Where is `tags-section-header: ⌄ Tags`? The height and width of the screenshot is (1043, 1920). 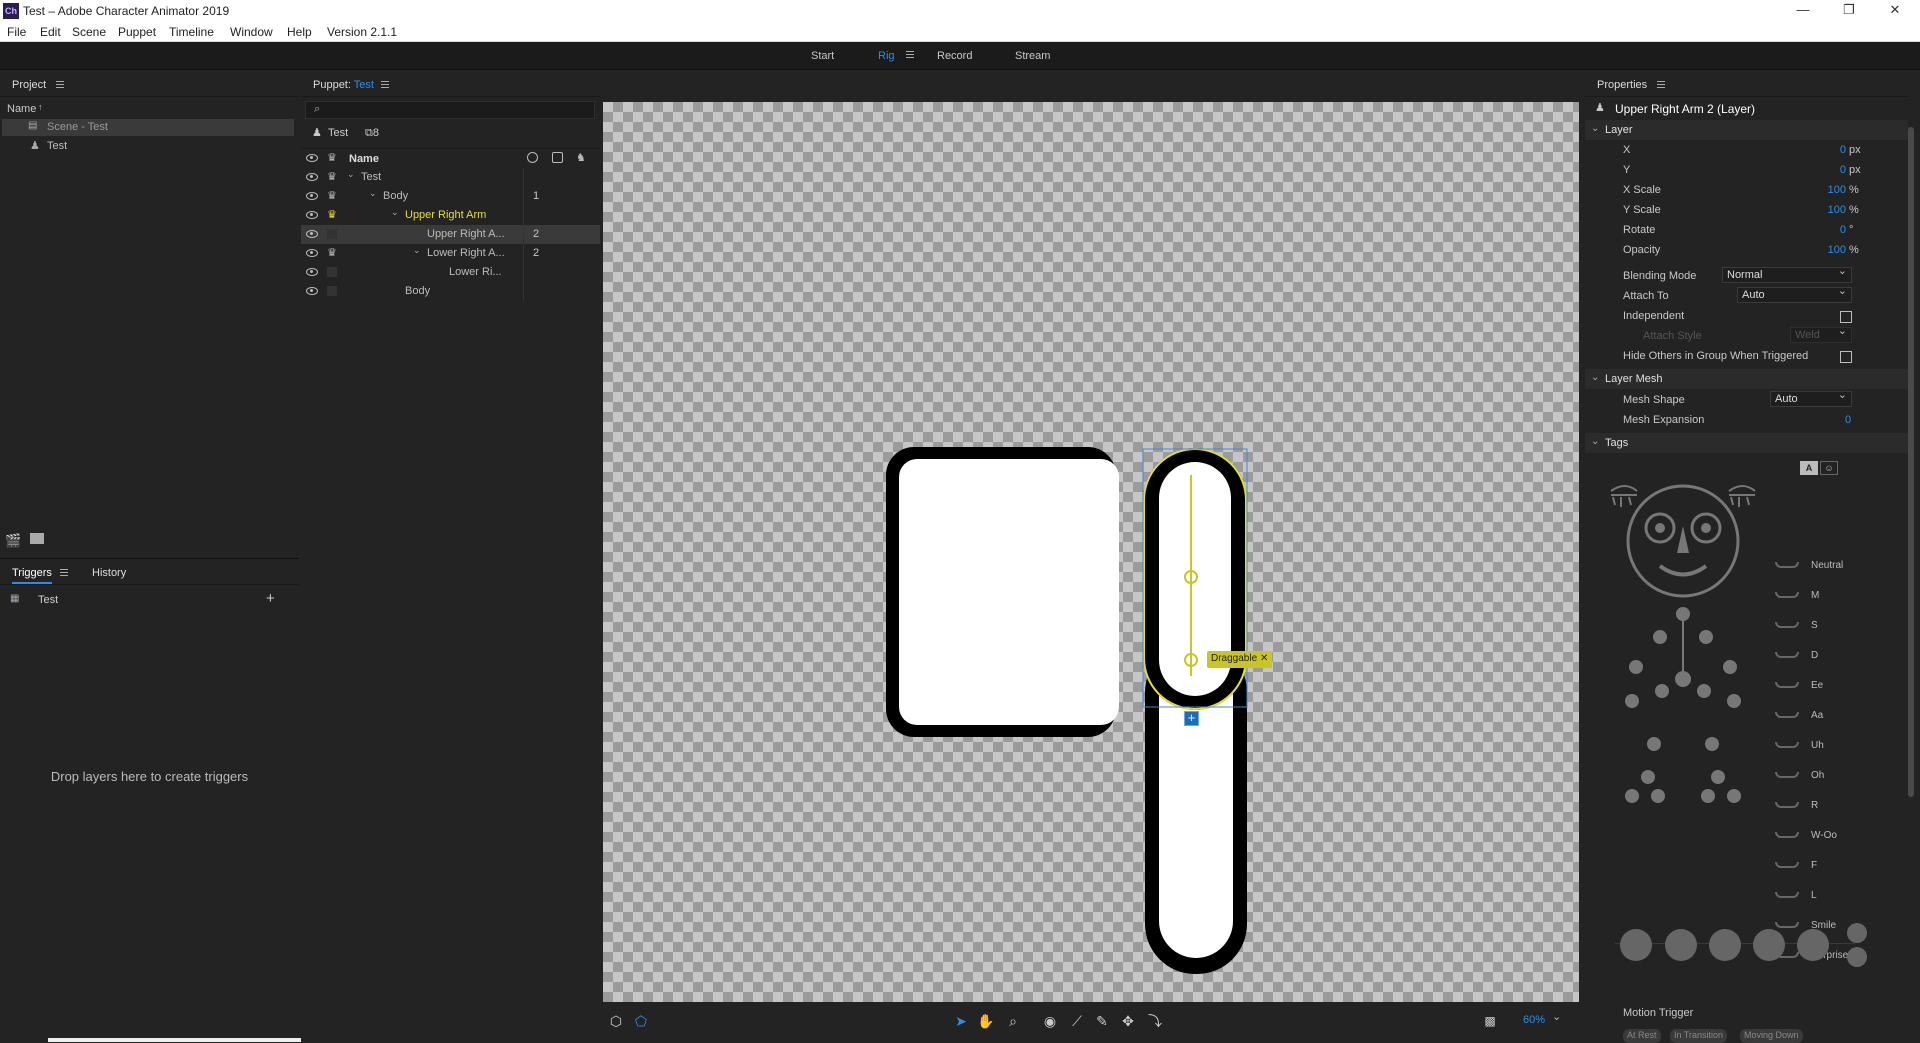
tags-section-header: ⌄ Tags is located at coordinates (1746, 443).